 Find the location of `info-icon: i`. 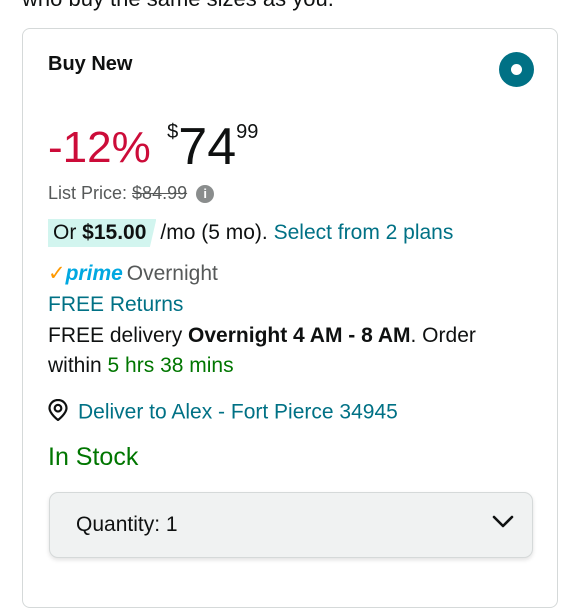

info-icon: i is located at coordinates (205, 194).